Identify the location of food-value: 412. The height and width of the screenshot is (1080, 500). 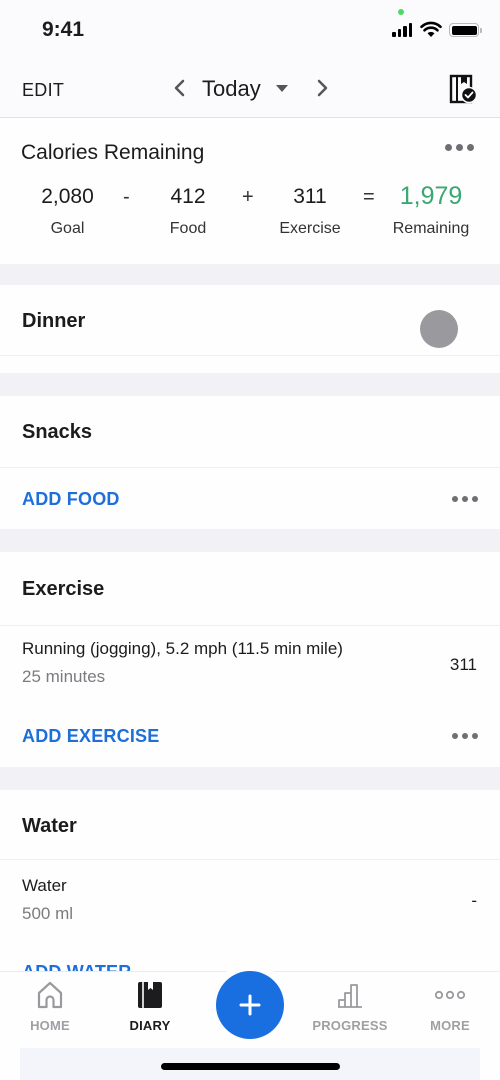
(188, 196).